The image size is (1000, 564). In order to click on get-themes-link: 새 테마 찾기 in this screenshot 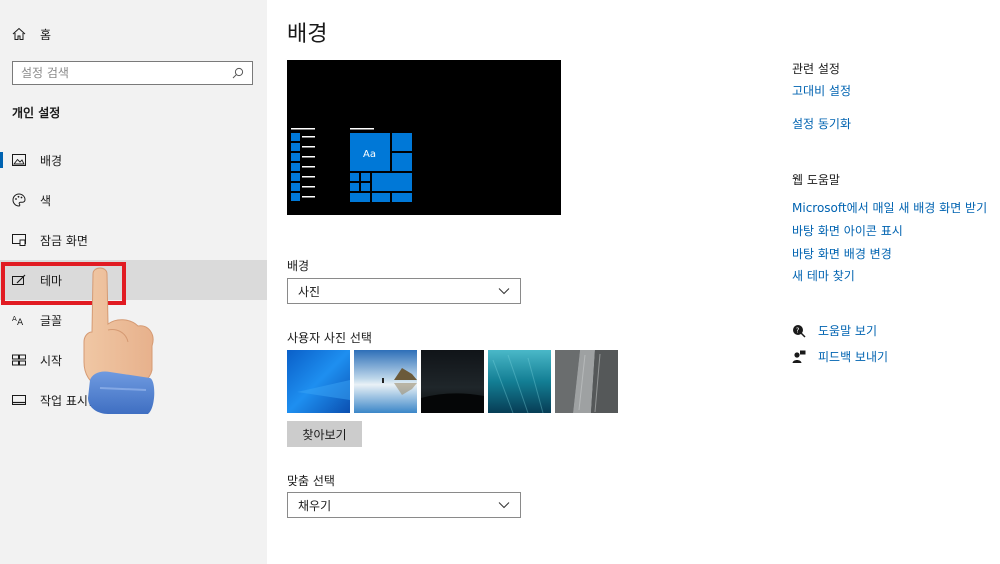, I will do `click(823, 275)`.